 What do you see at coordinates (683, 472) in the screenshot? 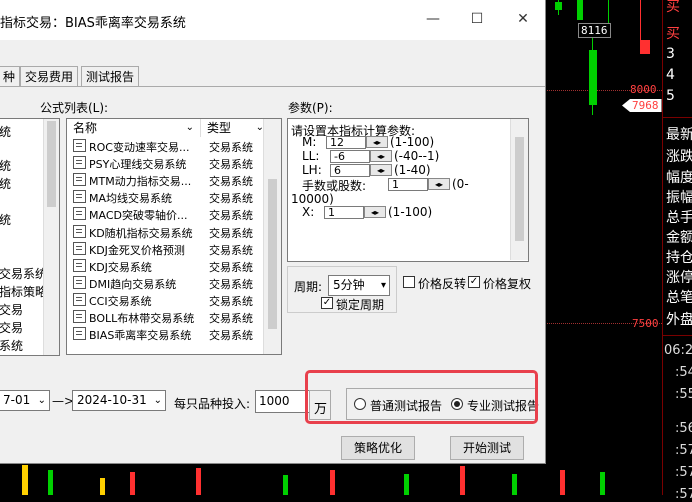
I see `tick-time: :57` at bounding box center [683, 472].